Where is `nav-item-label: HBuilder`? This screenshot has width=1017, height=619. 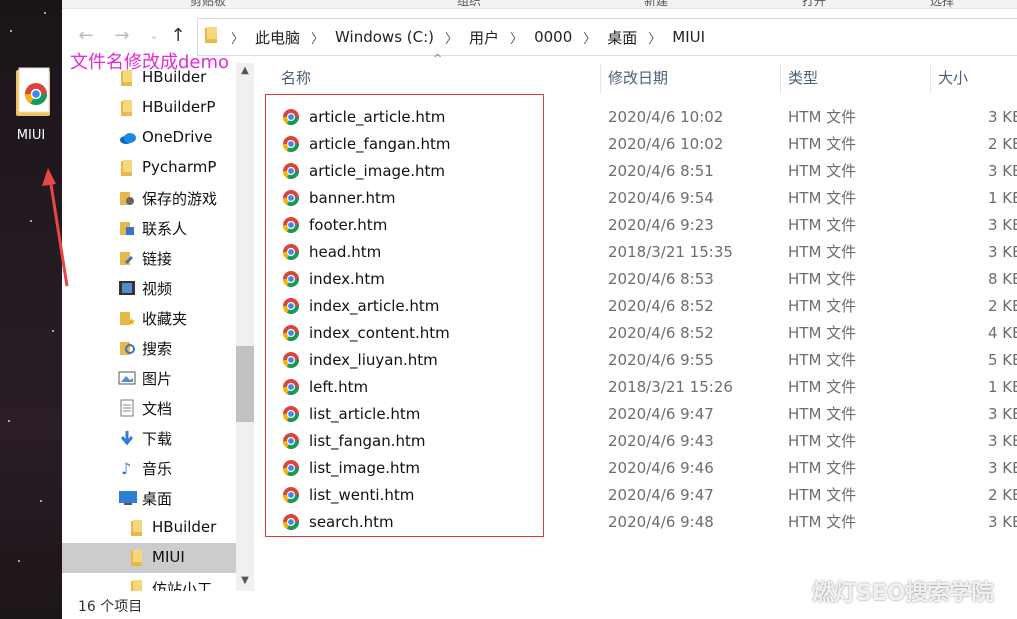
nav-item-label: HBuilder is located at coordinates (184, 527).